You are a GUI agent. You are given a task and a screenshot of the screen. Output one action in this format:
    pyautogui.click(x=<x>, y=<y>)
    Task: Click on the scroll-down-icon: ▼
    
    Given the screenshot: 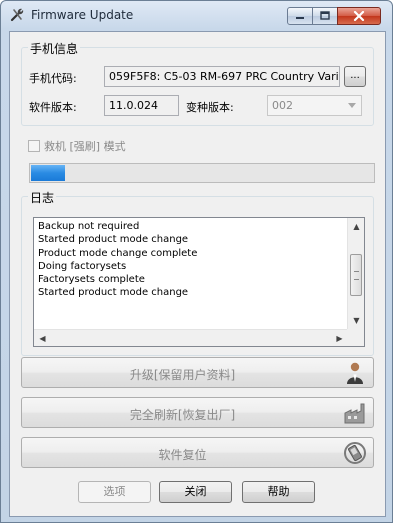 What is the action you would take?
    pyautogui.click(x=356, y=320)
    